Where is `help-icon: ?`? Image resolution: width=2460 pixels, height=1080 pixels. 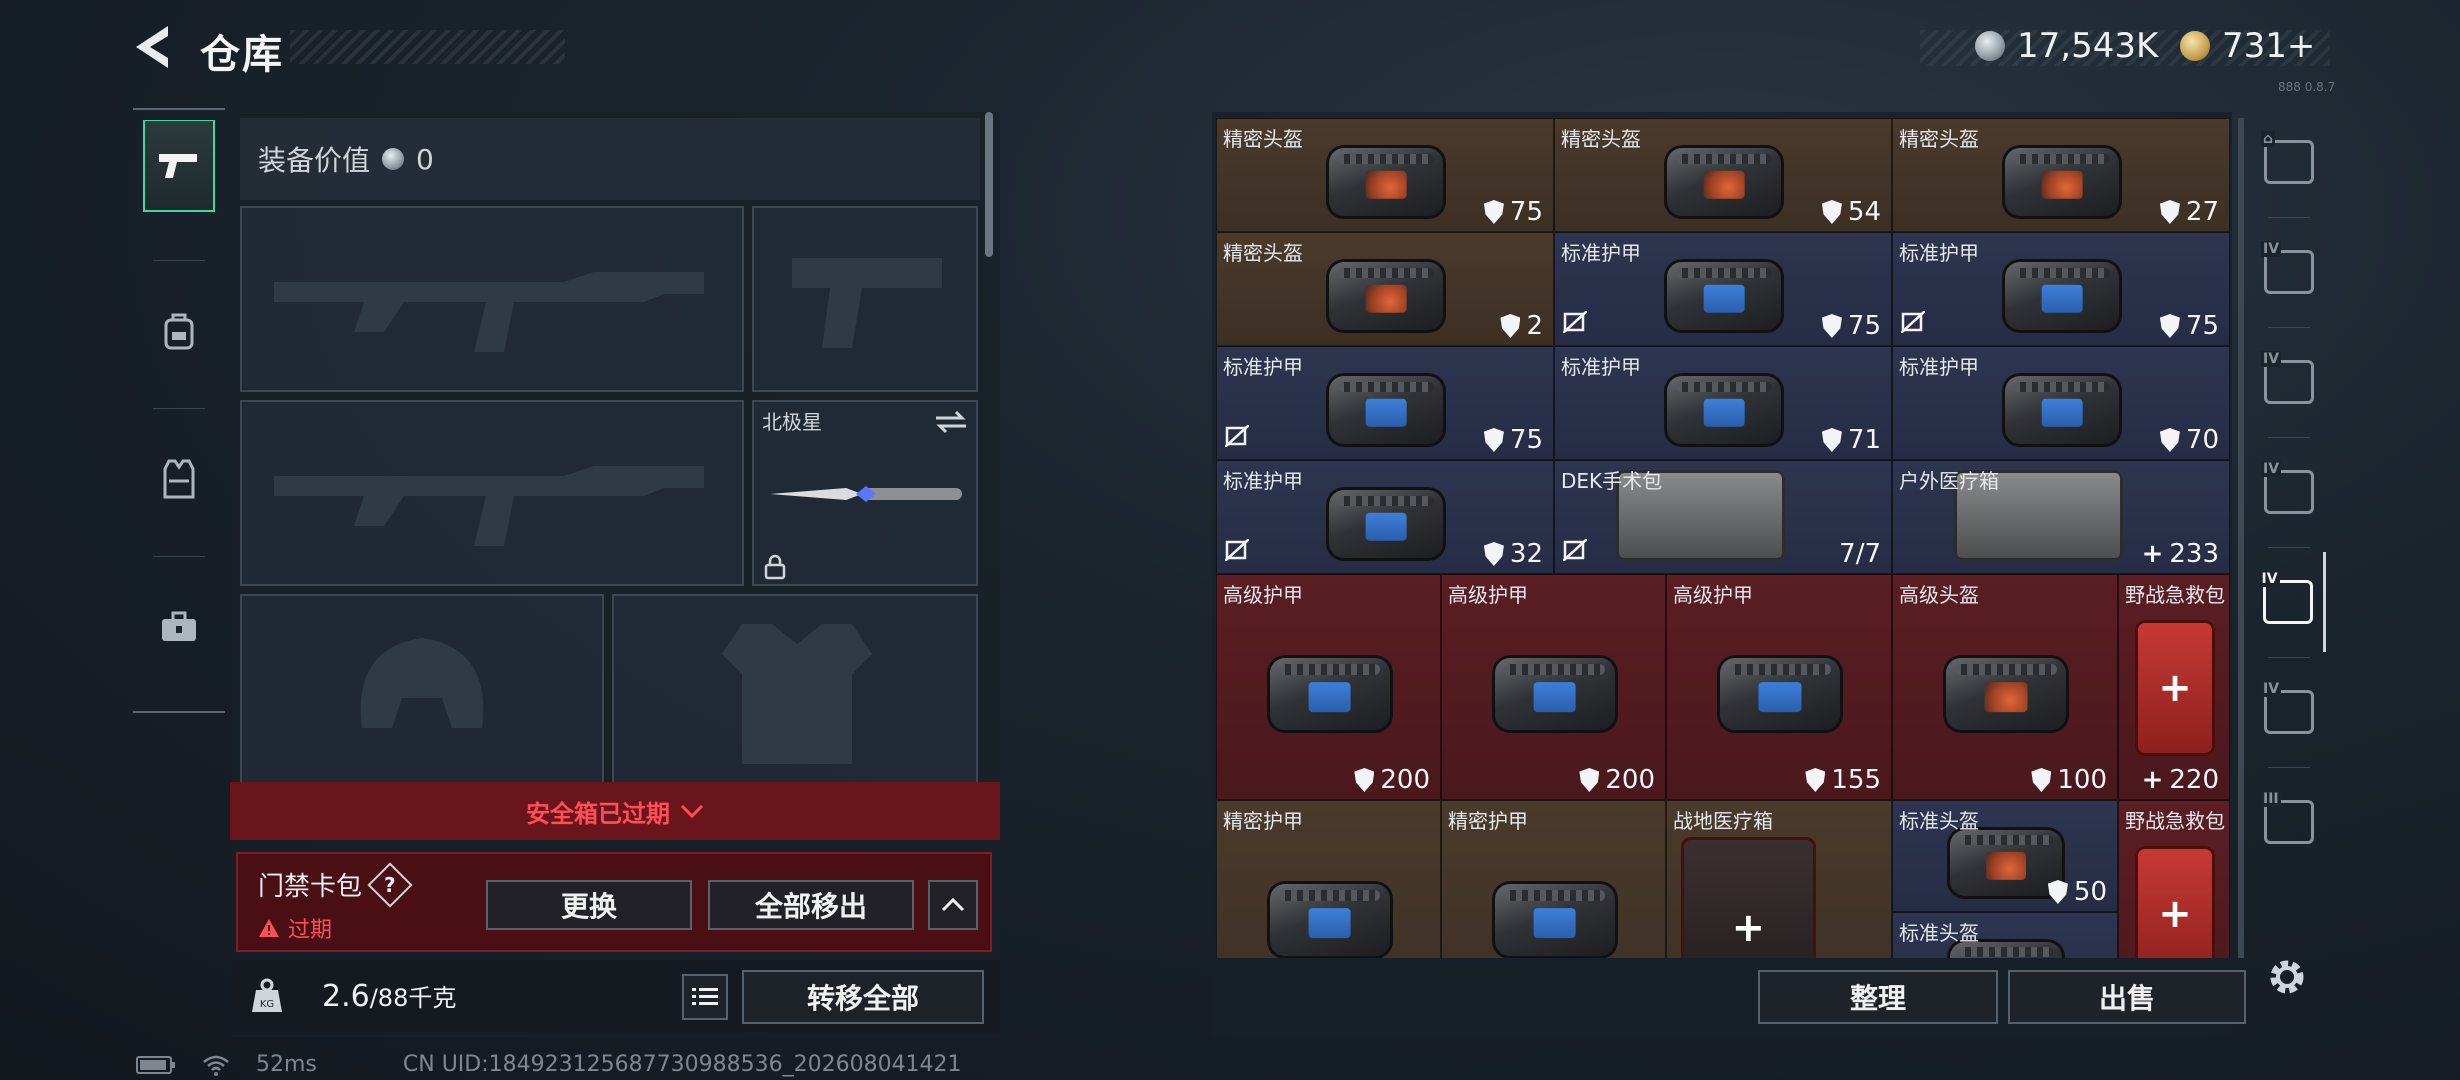
help-icon: ? is located at coordinates (390, 884).